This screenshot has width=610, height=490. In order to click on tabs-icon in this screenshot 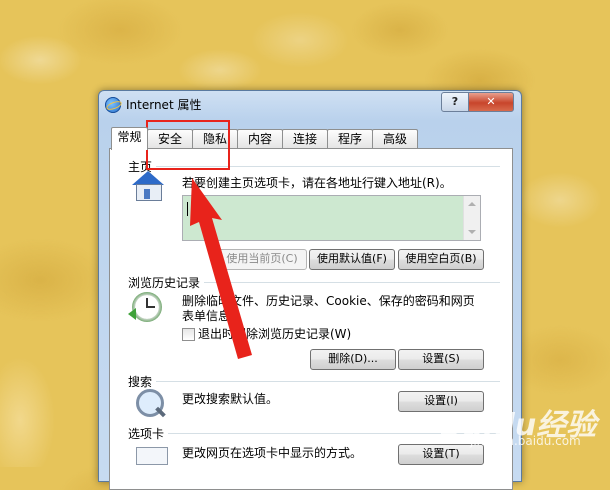, I will do `click(152, 456)`.